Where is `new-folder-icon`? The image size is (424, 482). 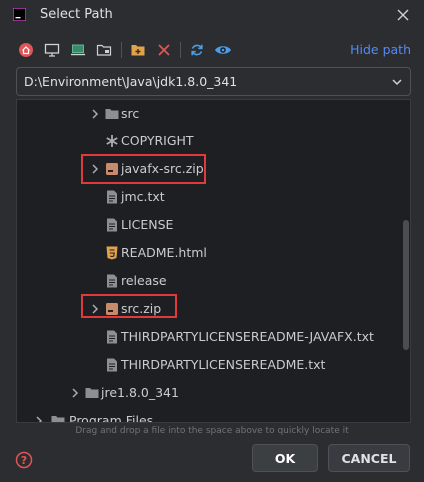
new-folder-icon is located at coordinates (138, 50).